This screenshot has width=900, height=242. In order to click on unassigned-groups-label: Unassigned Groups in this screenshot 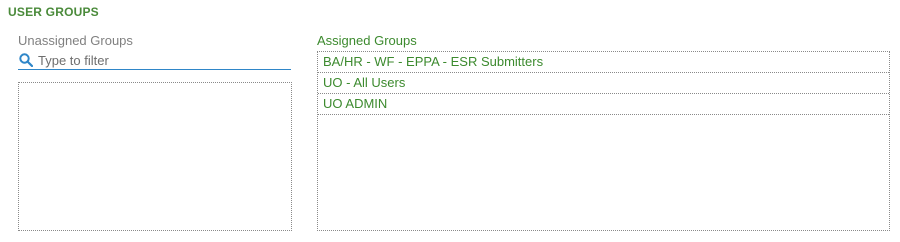, I will do `click(75, 40)`.